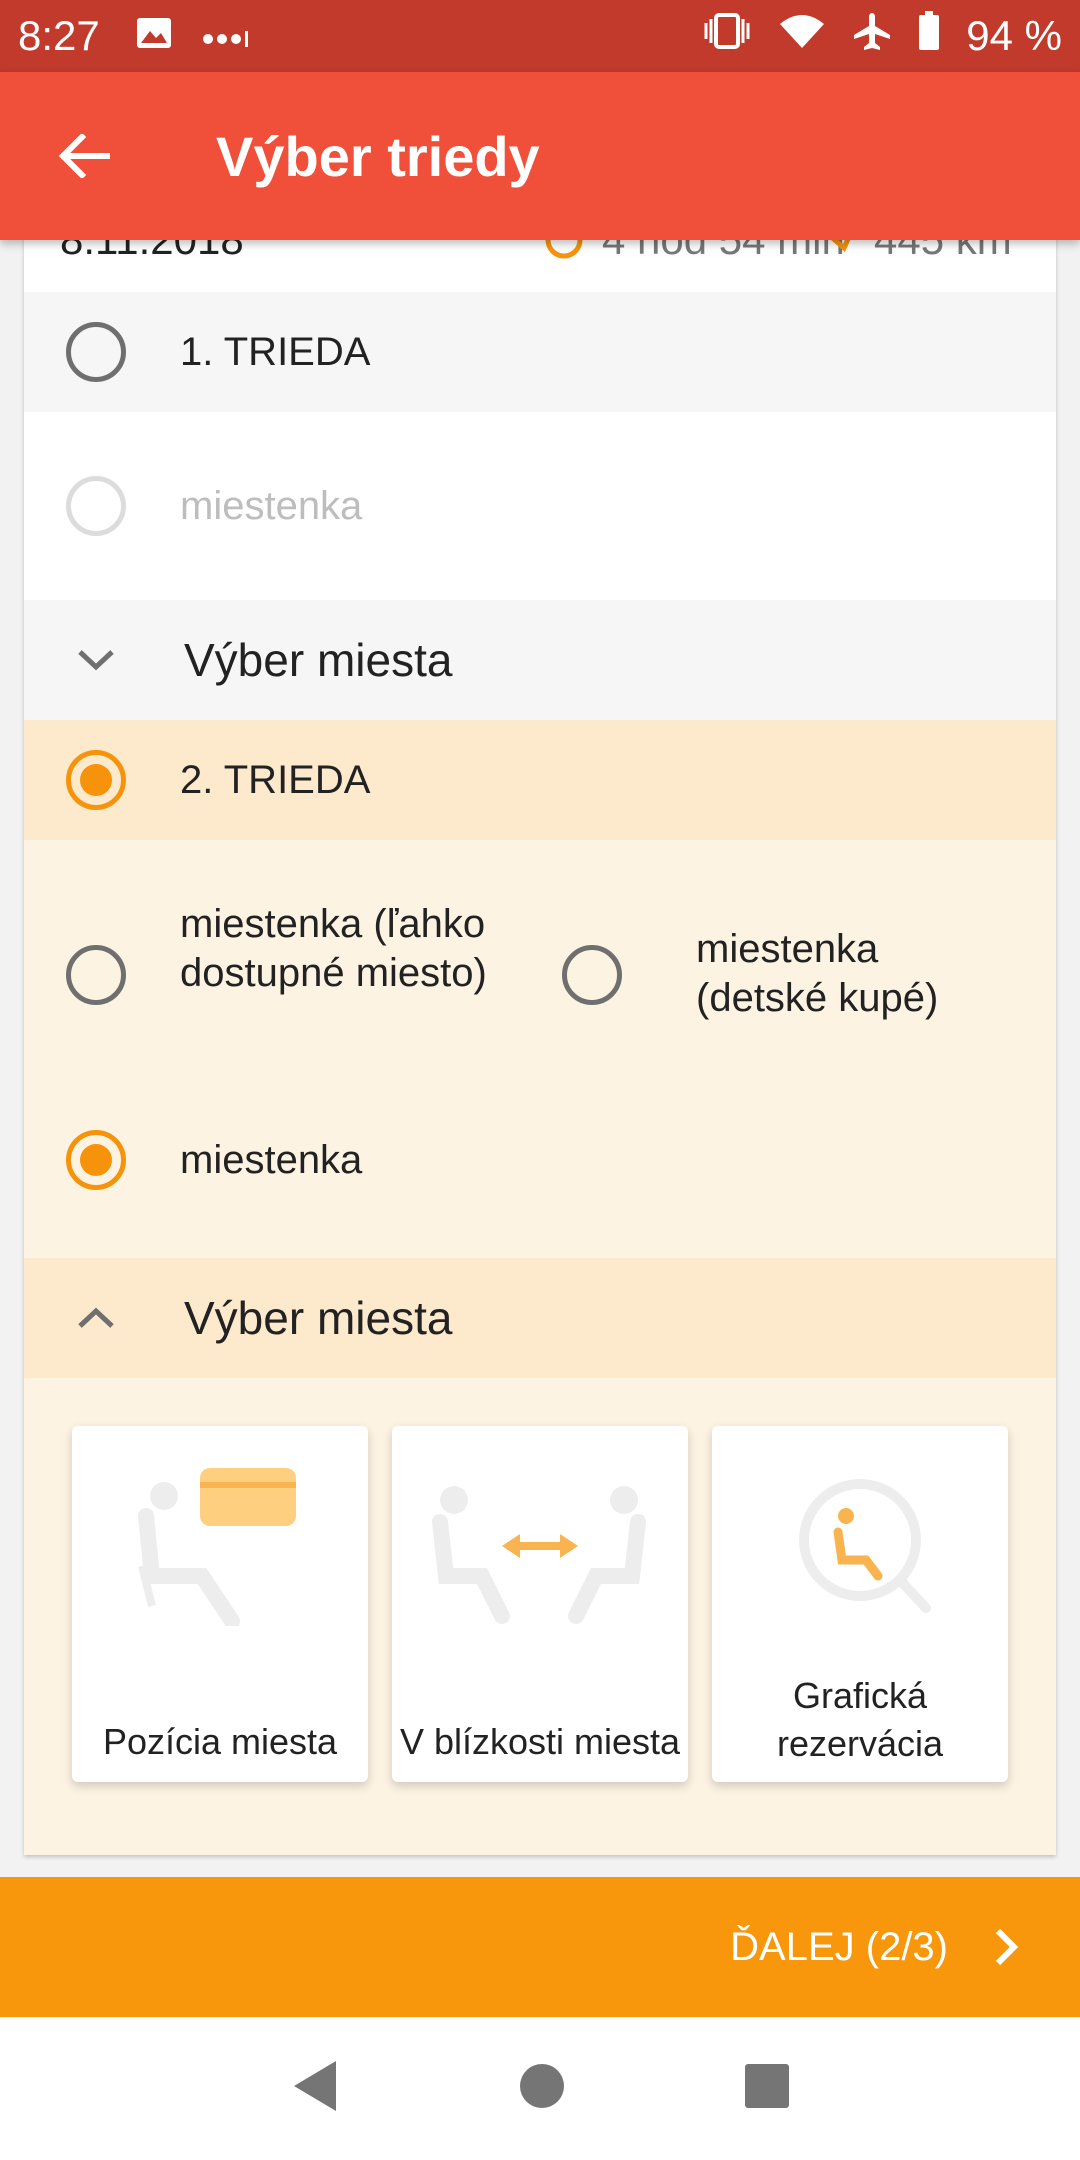  I want to click on radio-first-class, so click(96, 352).